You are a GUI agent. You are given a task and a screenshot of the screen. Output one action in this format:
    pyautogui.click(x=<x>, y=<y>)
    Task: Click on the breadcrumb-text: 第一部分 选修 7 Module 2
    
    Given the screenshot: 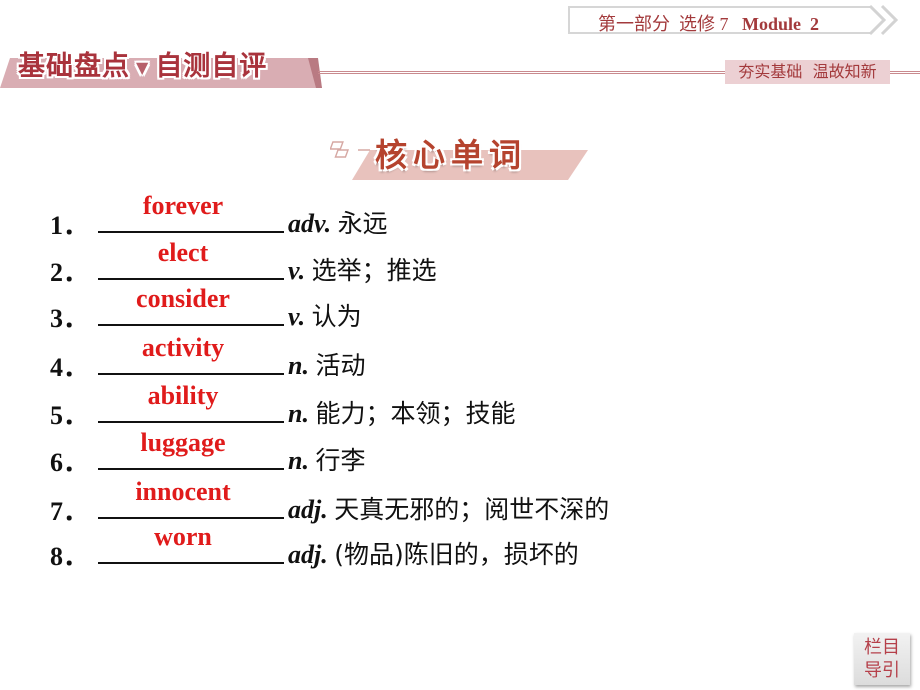 What is the action you would take?
    pyautogui.click(x=708, y=23)
    